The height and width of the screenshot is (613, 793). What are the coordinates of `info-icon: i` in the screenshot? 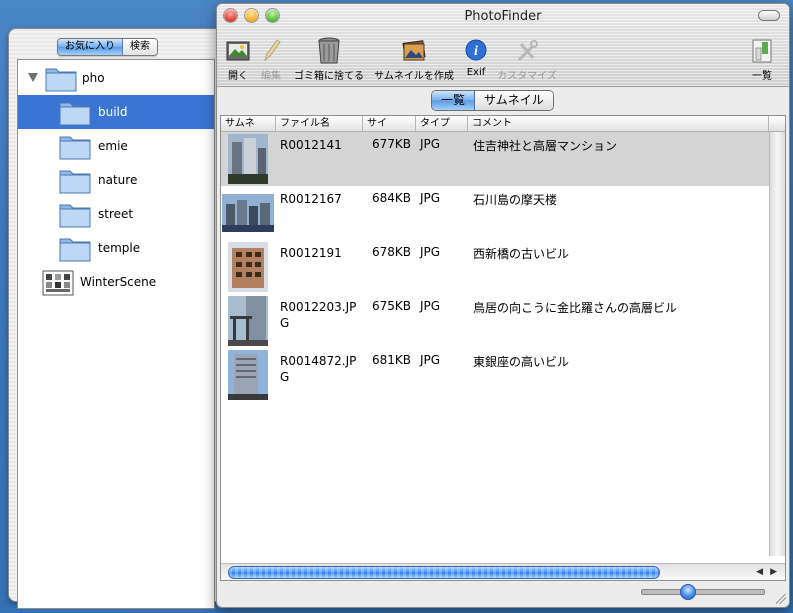 It's located at (476, 50).